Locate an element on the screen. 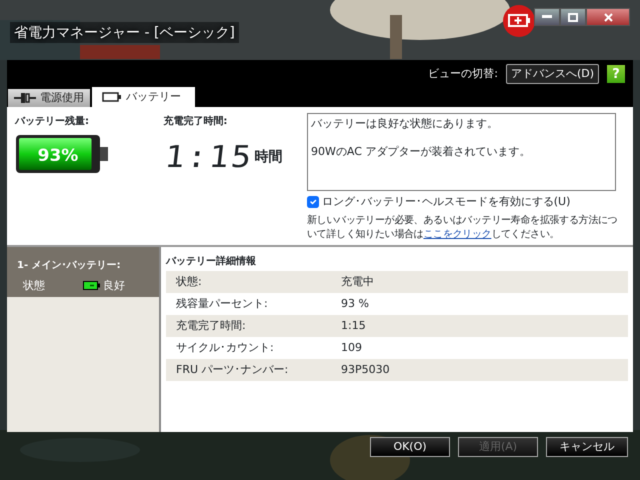 This screenshot has height=480, width=640. view-switch-label: ビューの切替: is located at coordinates (463, 74).